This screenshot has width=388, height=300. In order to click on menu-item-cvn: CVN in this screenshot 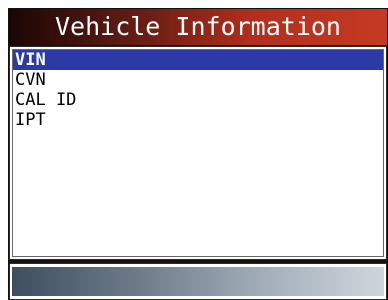, I will do `click(198, 80)`.